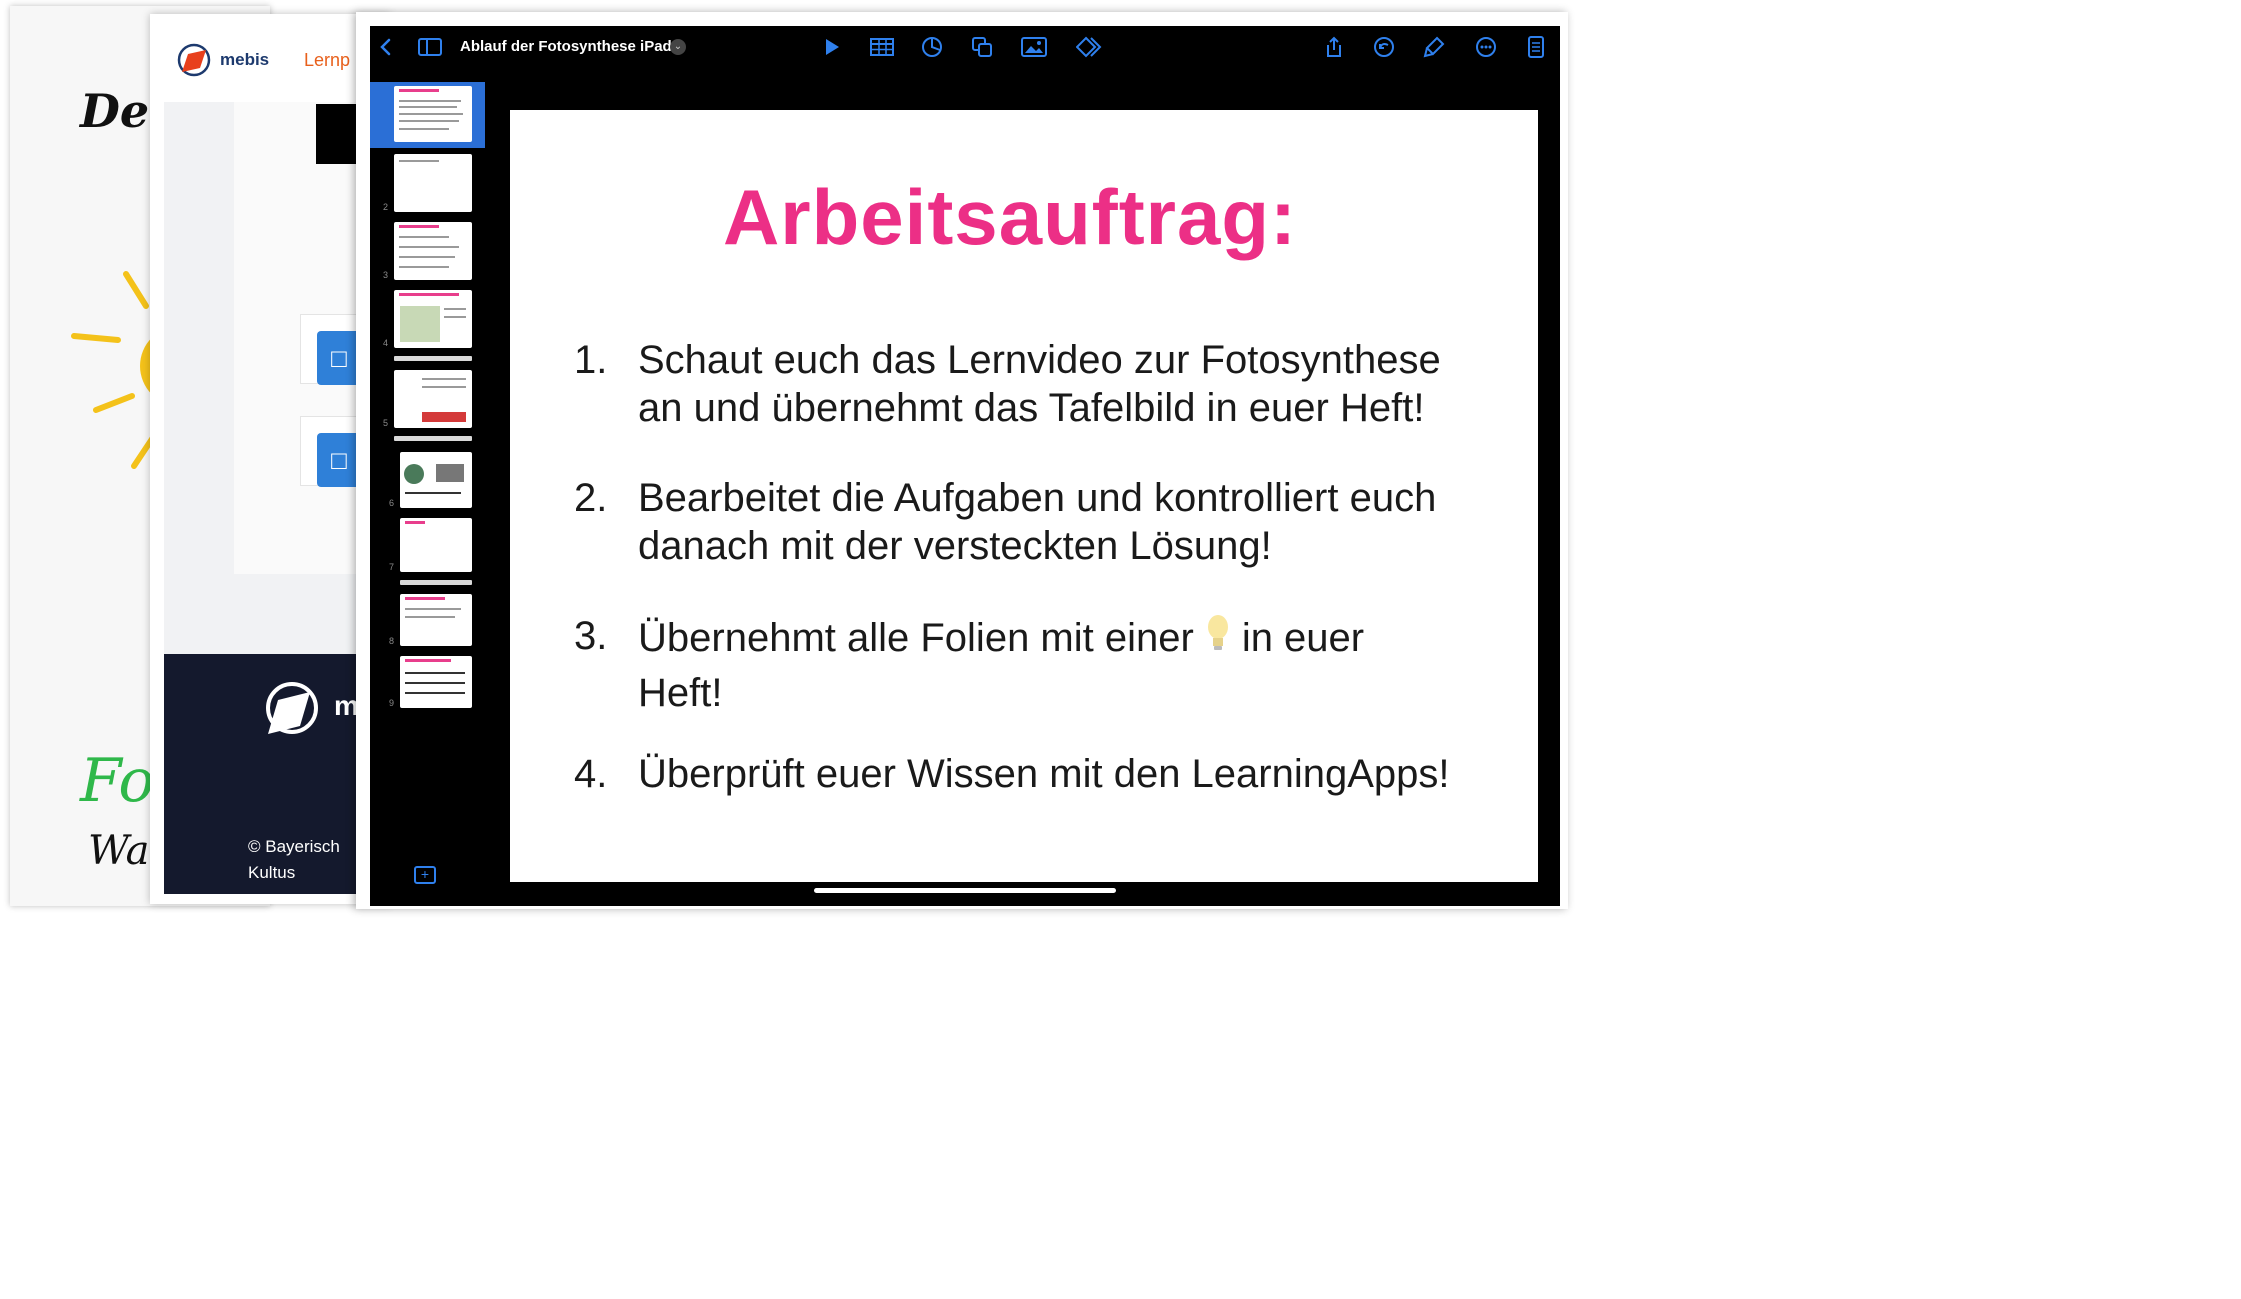 The height and width of the screenshot is (1299, 2241). What do you see at coordinates (1010, 217) in the screenshot?
I see `slide-title: Arbeitsauftrag:` at bounding box center [1010, 217].